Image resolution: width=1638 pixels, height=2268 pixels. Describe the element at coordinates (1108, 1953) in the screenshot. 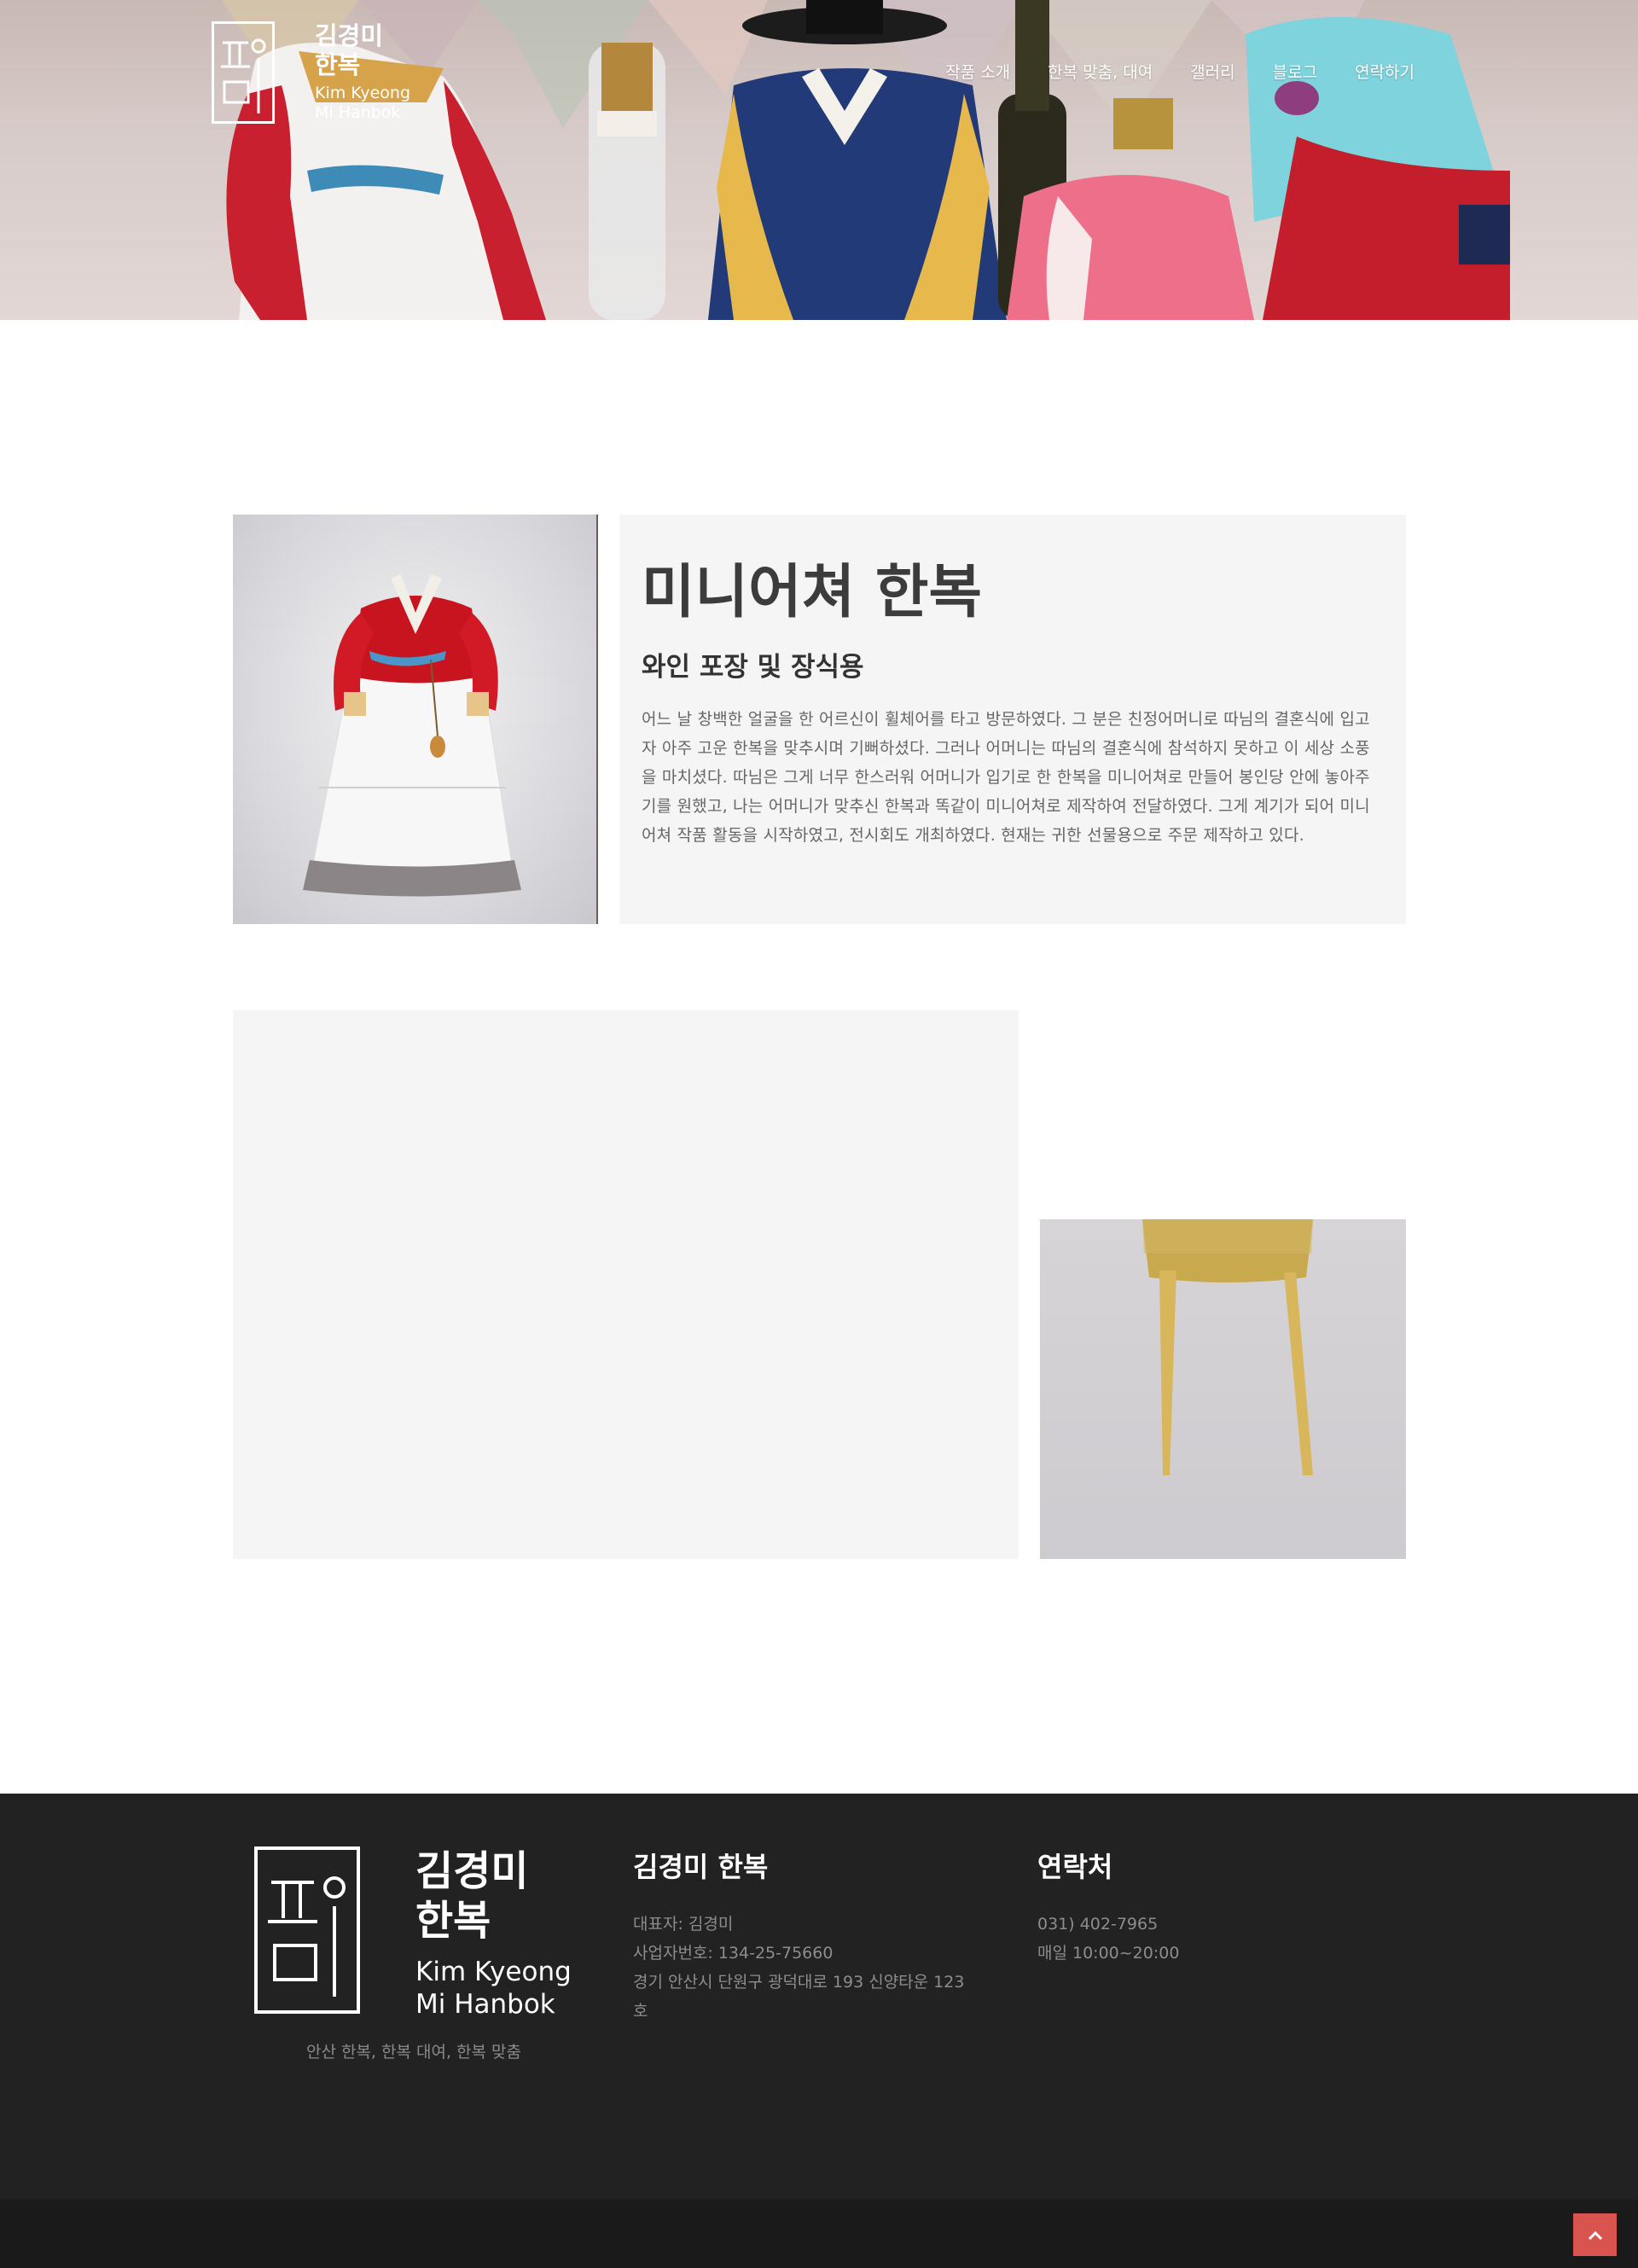

I see `contact-hours: 매일 10:00~20:00` at that location.